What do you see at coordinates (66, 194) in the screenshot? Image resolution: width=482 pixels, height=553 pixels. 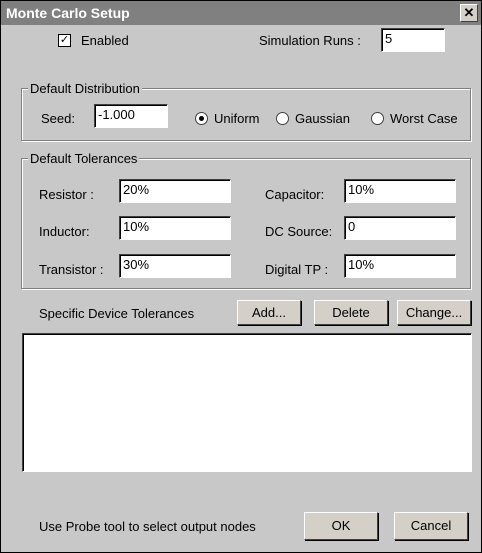 I see `resistor-label: Resistor :` at bounding box center [66, 194].